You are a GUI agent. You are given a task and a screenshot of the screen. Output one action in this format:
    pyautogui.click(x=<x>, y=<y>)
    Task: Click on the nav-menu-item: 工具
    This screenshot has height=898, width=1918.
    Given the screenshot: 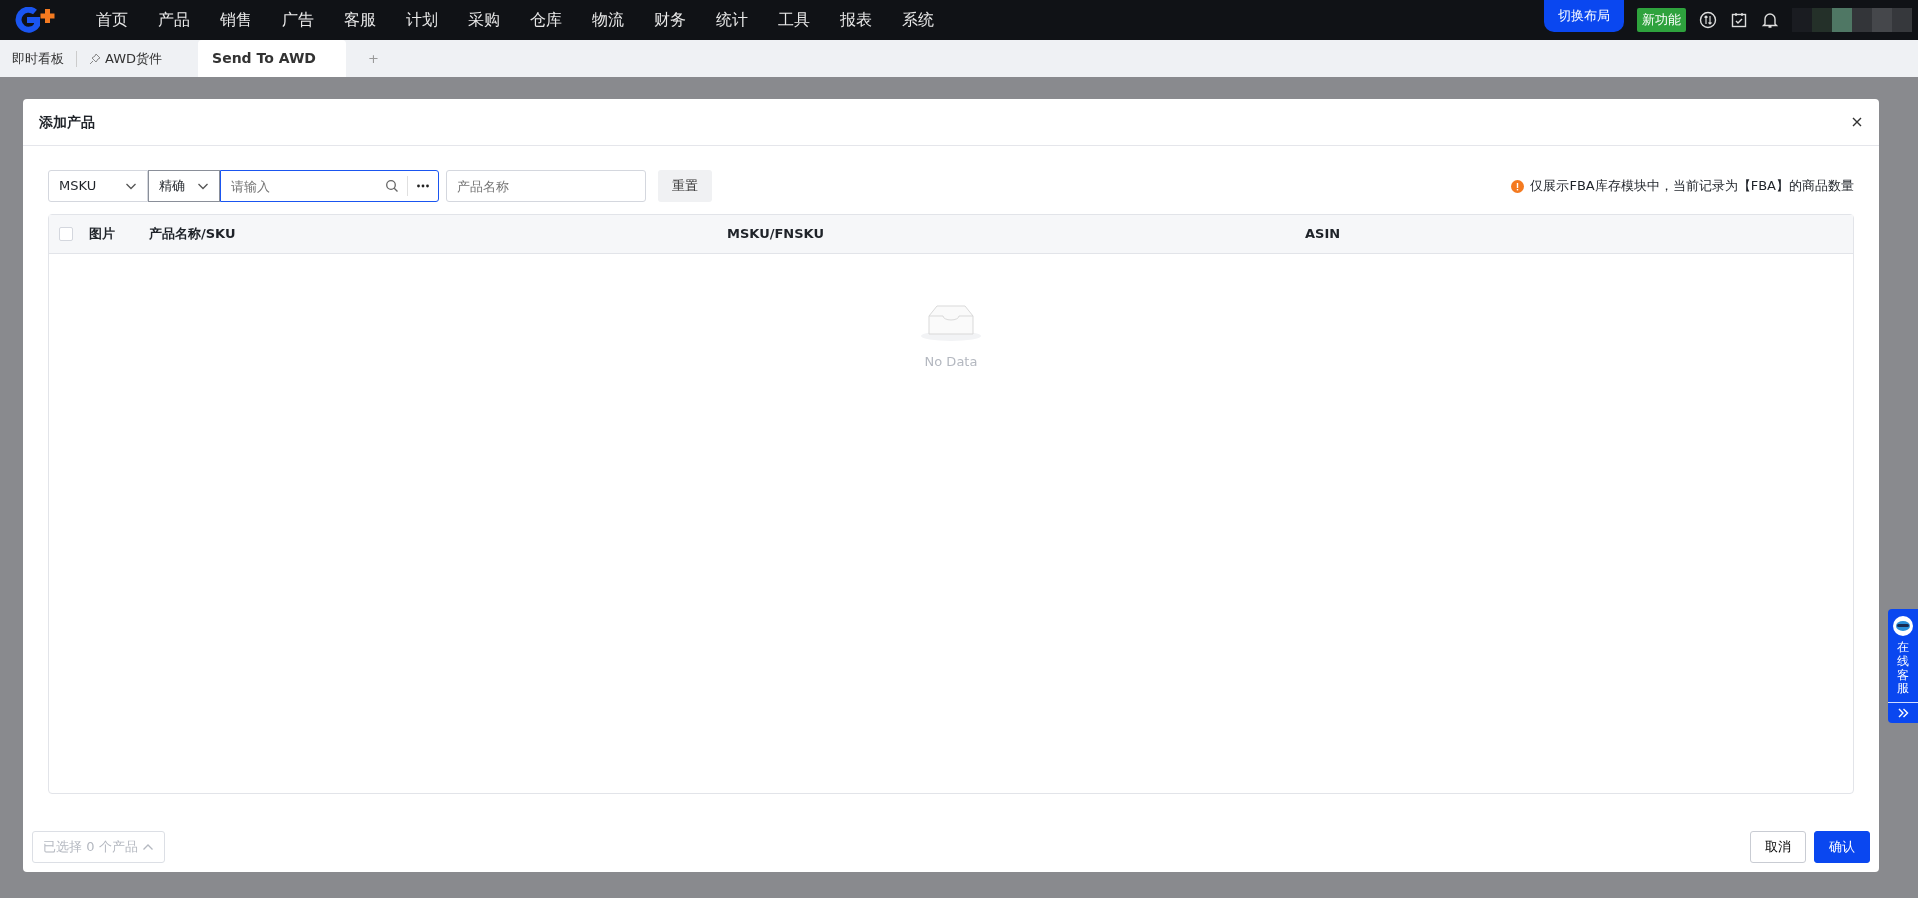 What is the action you would take?
    pyautogui.click(x=794, y=20)
    